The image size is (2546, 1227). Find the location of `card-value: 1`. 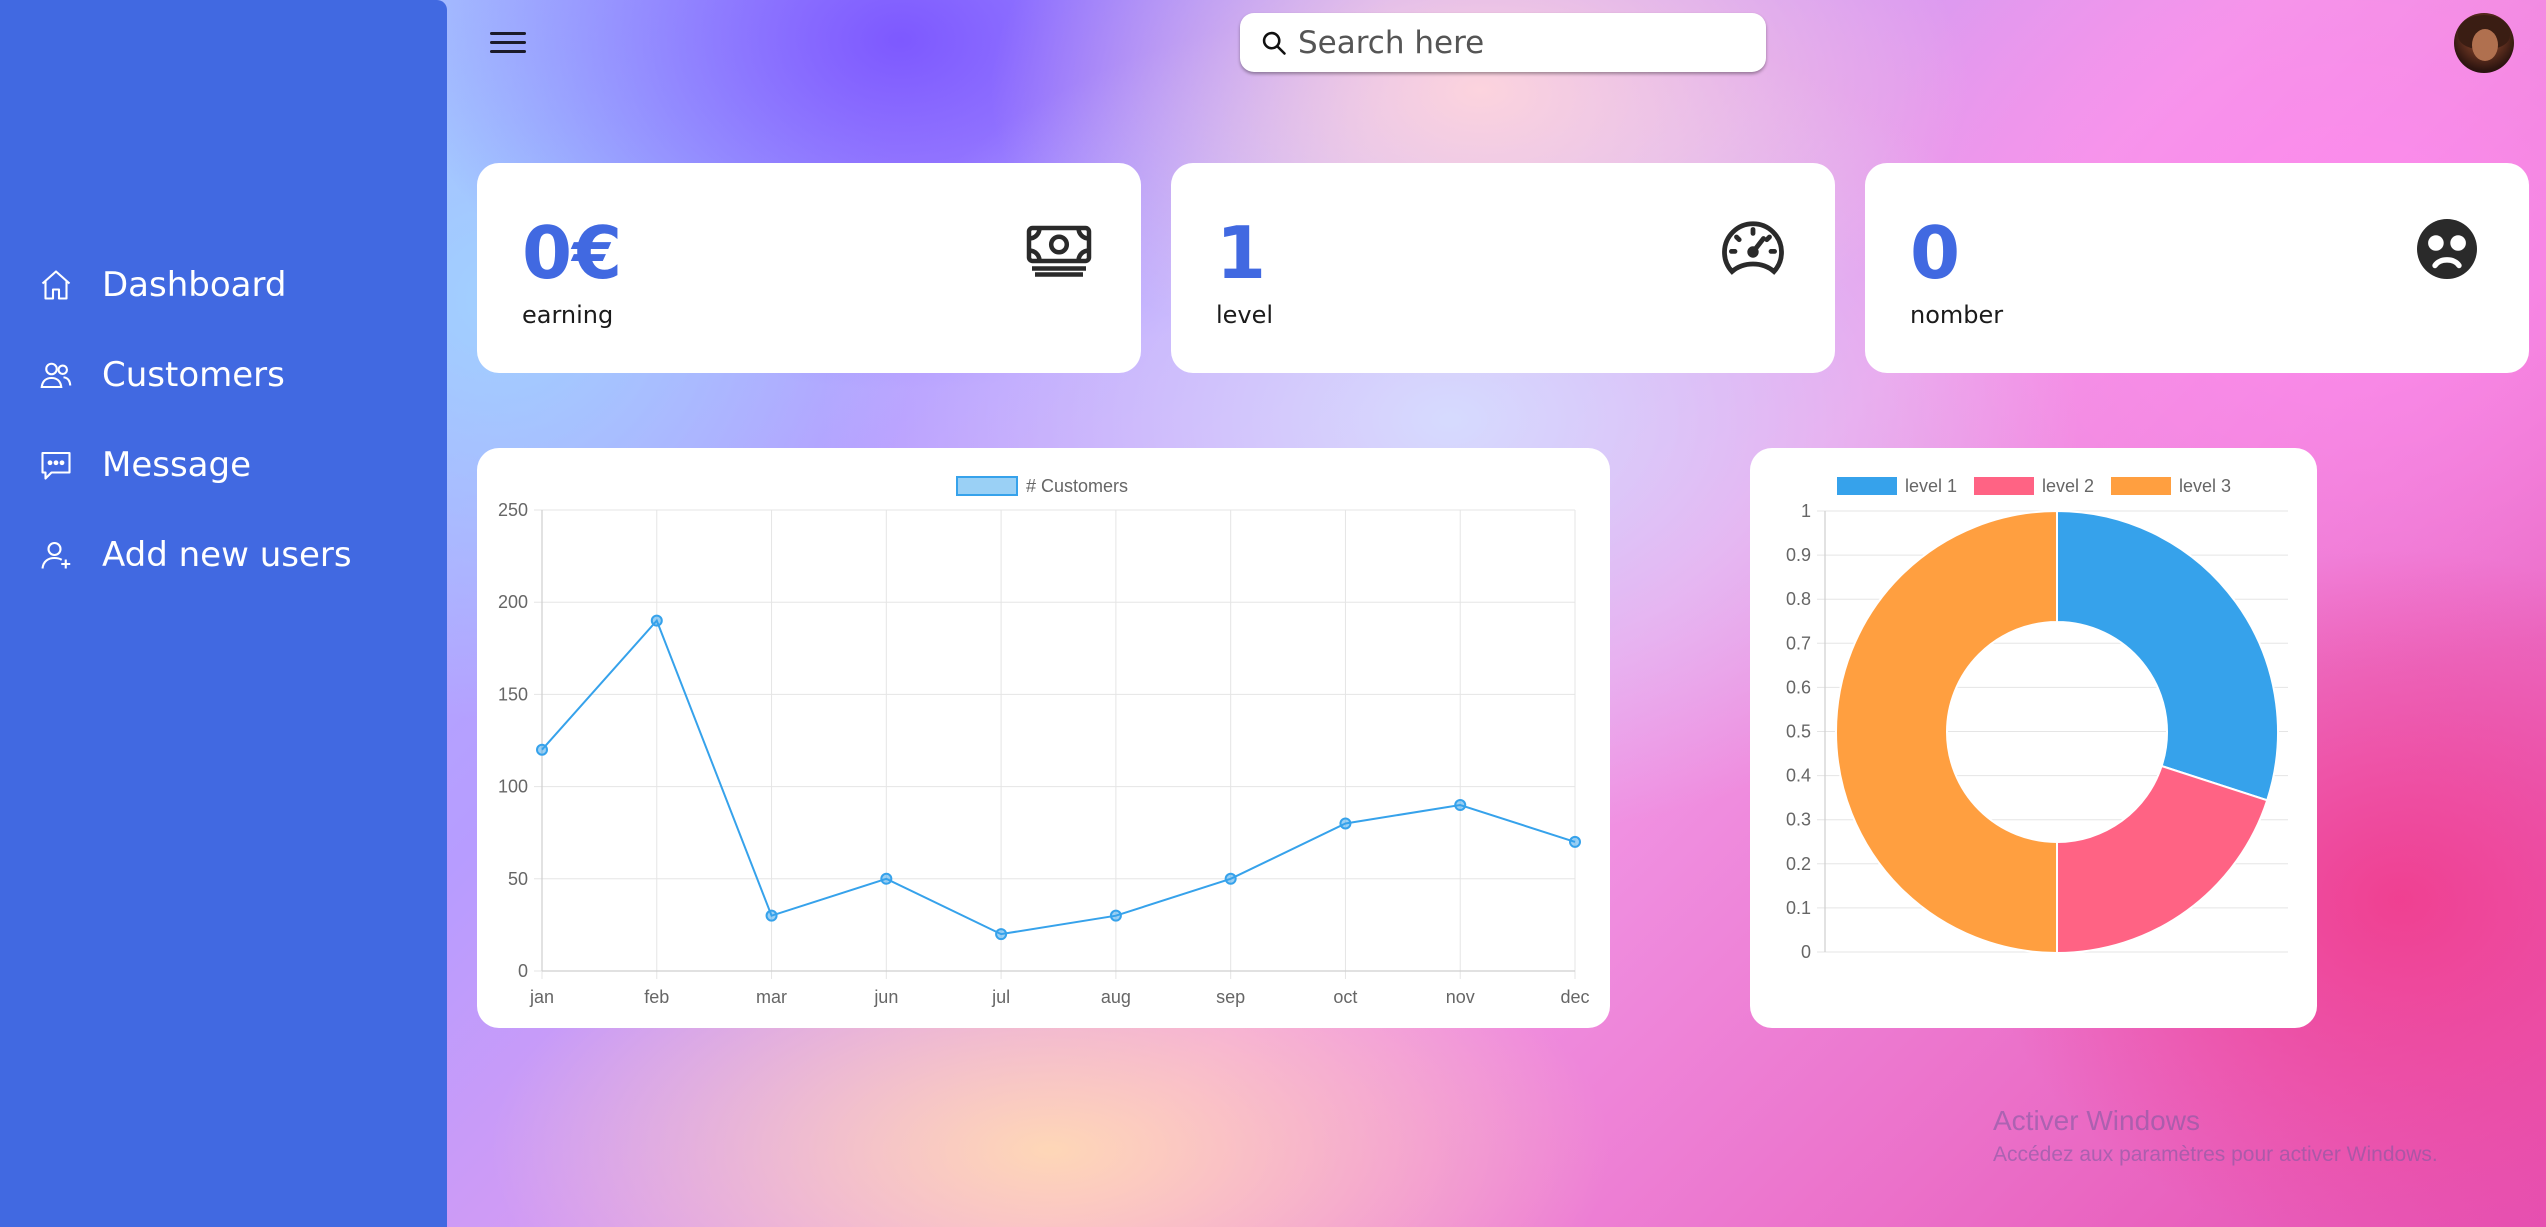

card-value: 1 is located at coordinates (1241, 253).